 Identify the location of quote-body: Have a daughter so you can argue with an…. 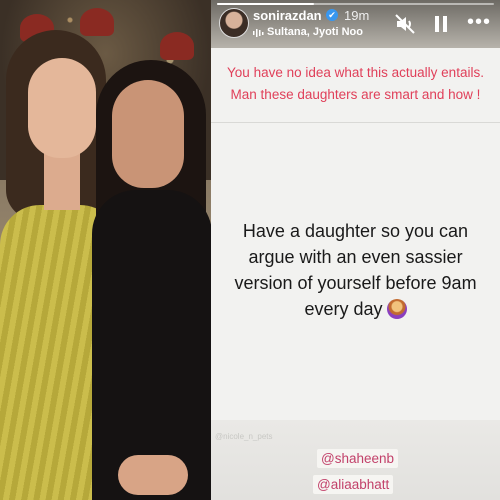
(355, 270).